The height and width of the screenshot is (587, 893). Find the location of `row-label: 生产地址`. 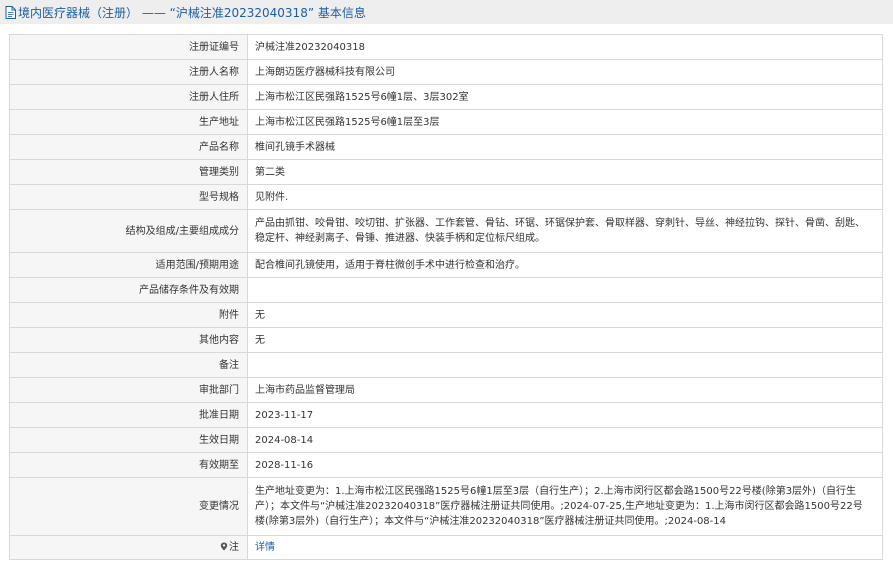

row-label: 生产地址 is located at coordinates (128, 122).